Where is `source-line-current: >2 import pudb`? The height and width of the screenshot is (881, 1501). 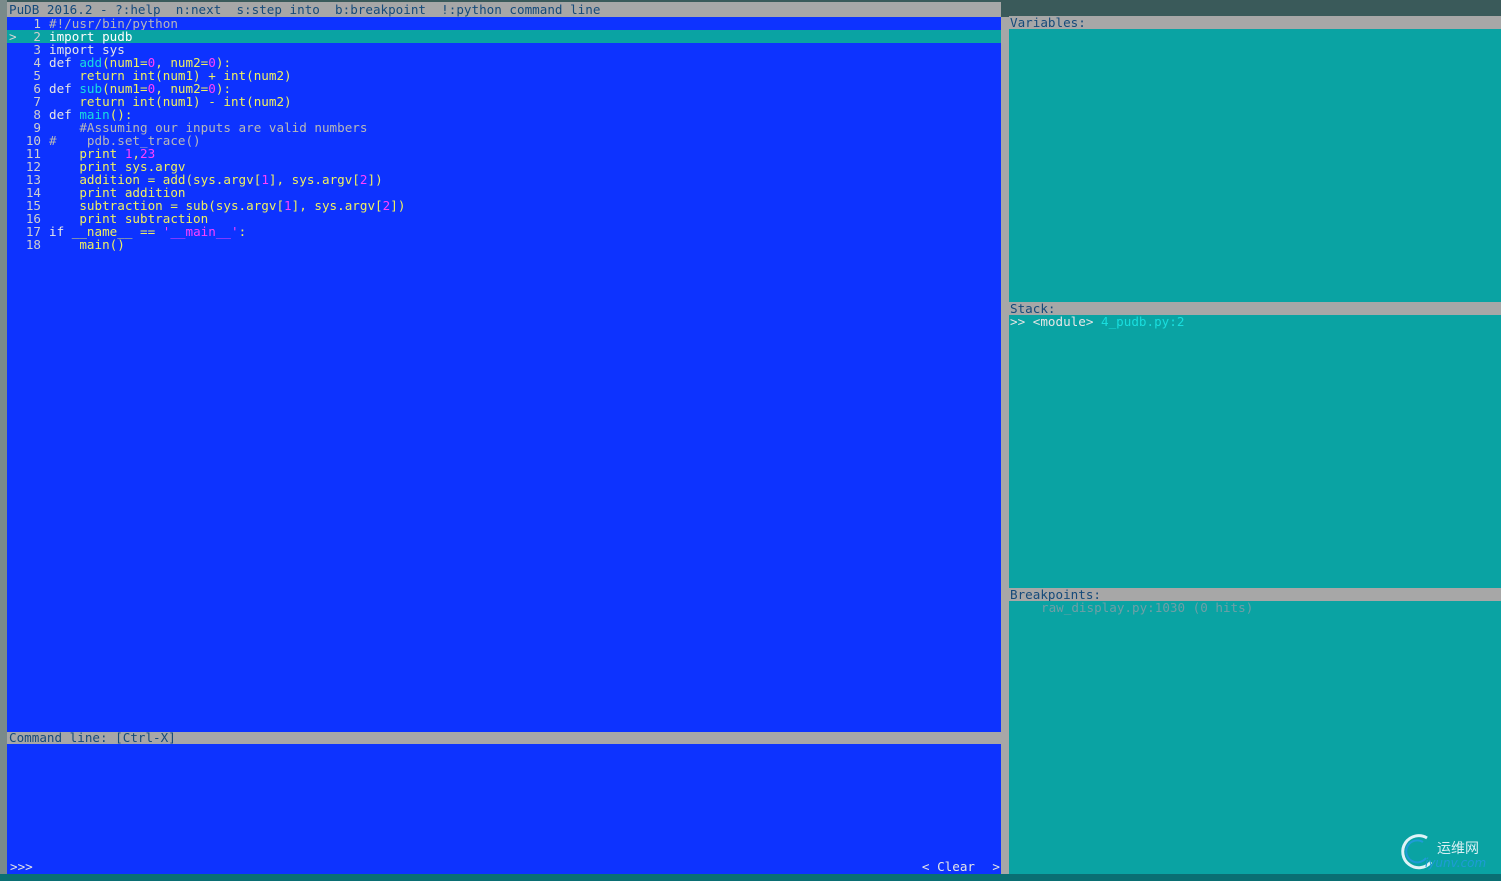 source-line-current: >2 import pudb is located at coordinates (504, 36).